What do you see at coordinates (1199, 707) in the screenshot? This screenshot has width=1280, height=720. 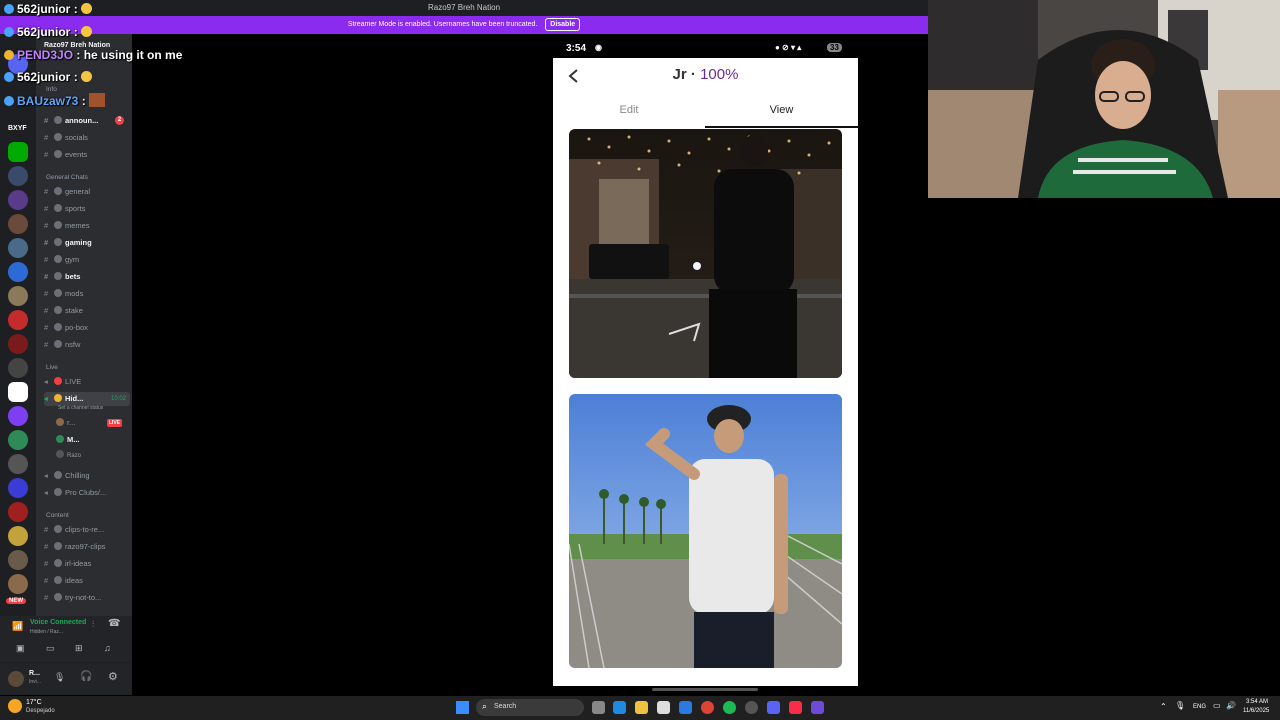 I see `language-indicator: ENG` at bounding box center [1199, 707].